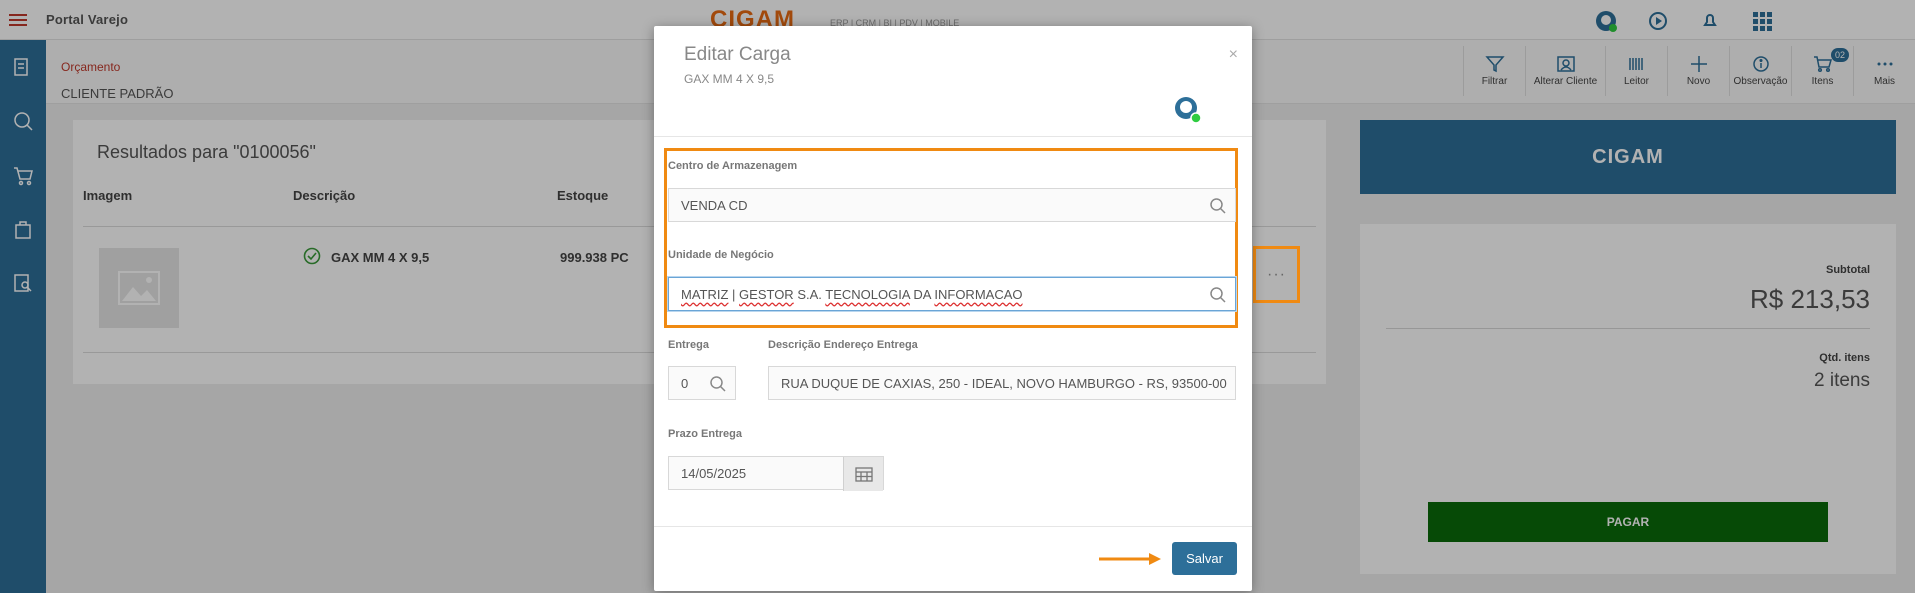  Describe the element at coordinates (1187, 111) in the screenshot. I see `support-avatar-icon` at that location.